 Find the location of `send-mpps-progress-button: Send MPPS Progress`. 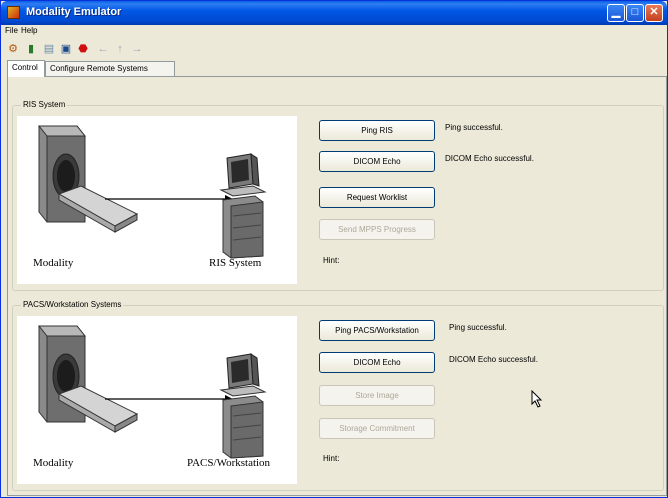

send-mpps-progress-button: Send MPPS Progress is located at coordinates (377, 229).